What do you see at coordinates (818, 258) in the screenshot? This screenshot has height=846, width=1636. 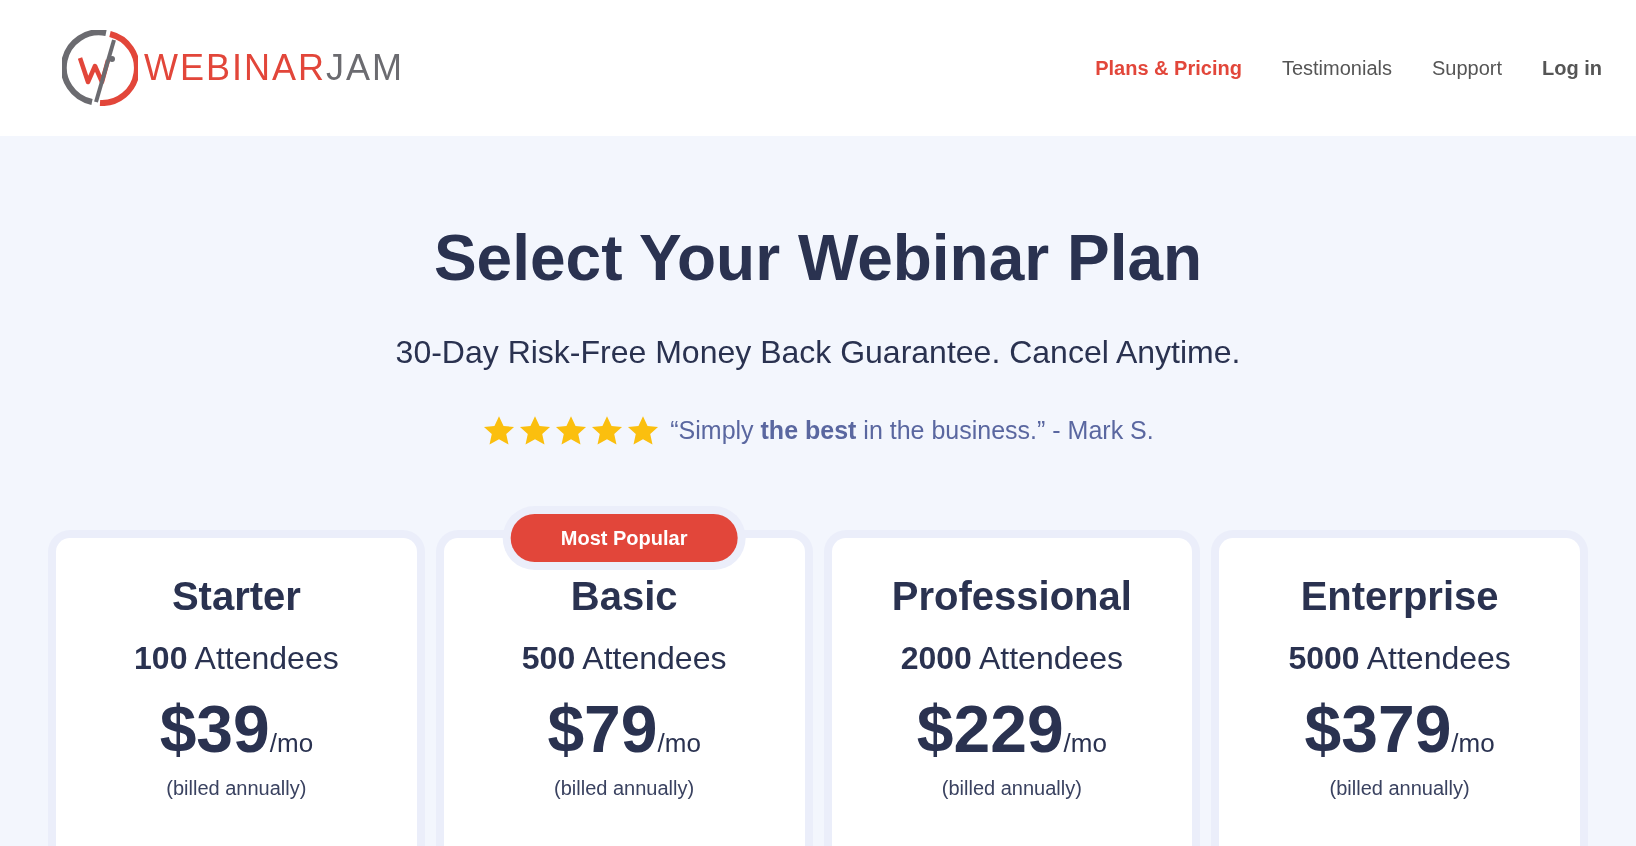 I see `page-title: Select Your Webinar Plan` at bounding box center [818, 258].